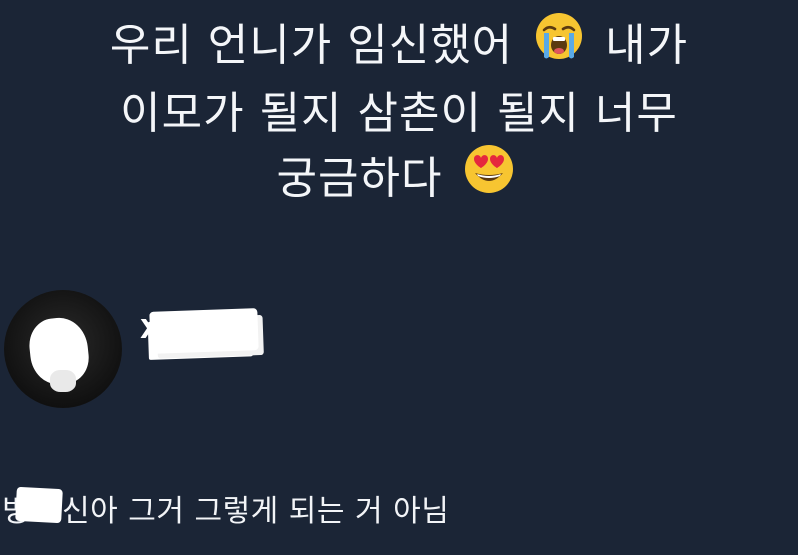  I want to click on post-line-1-tail: 내가, so click(647, 45).